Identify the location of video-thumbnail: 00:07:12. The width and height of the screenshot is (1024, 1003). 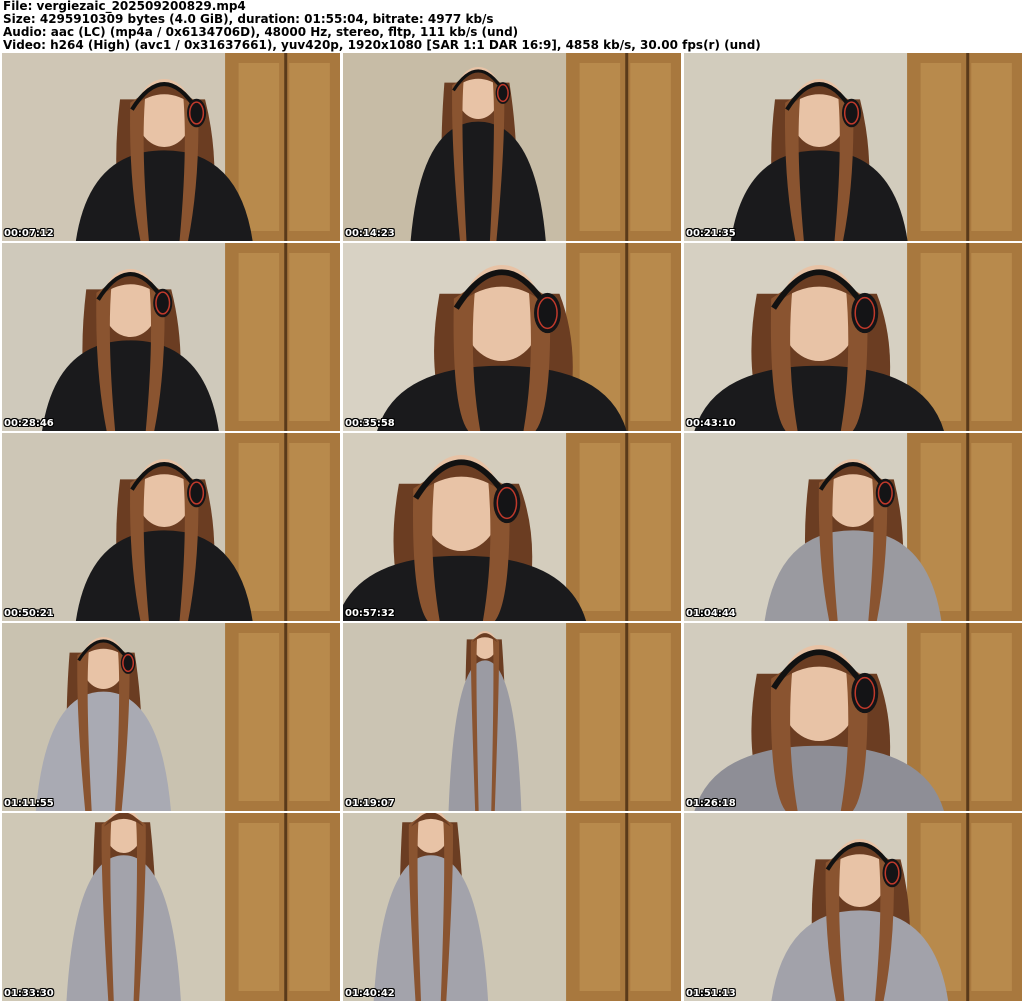
(171, 147).